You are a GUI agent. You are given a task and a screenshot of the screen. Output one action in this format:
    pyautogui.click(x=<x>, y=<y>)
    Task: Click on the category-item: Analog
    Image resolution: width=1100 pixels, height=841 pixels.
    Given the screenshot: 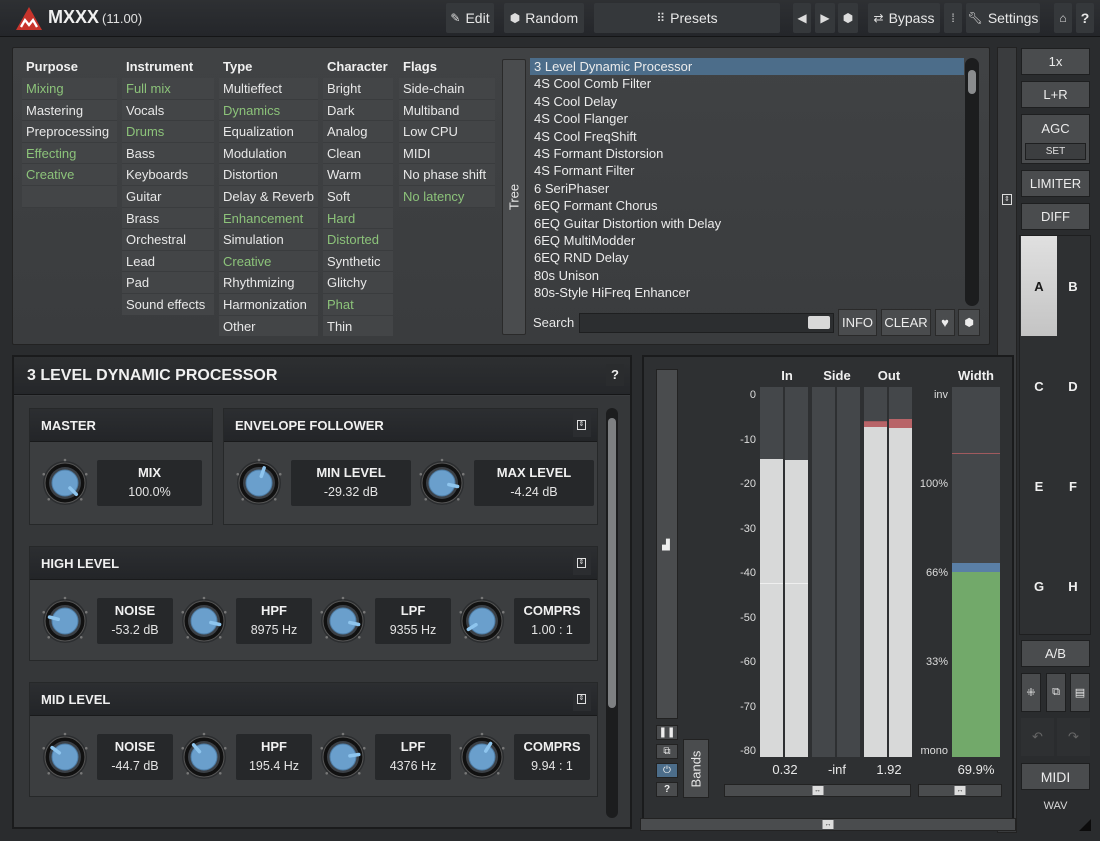 What is the action you would take?
    pyautogui.click(x=358, y=132)
    